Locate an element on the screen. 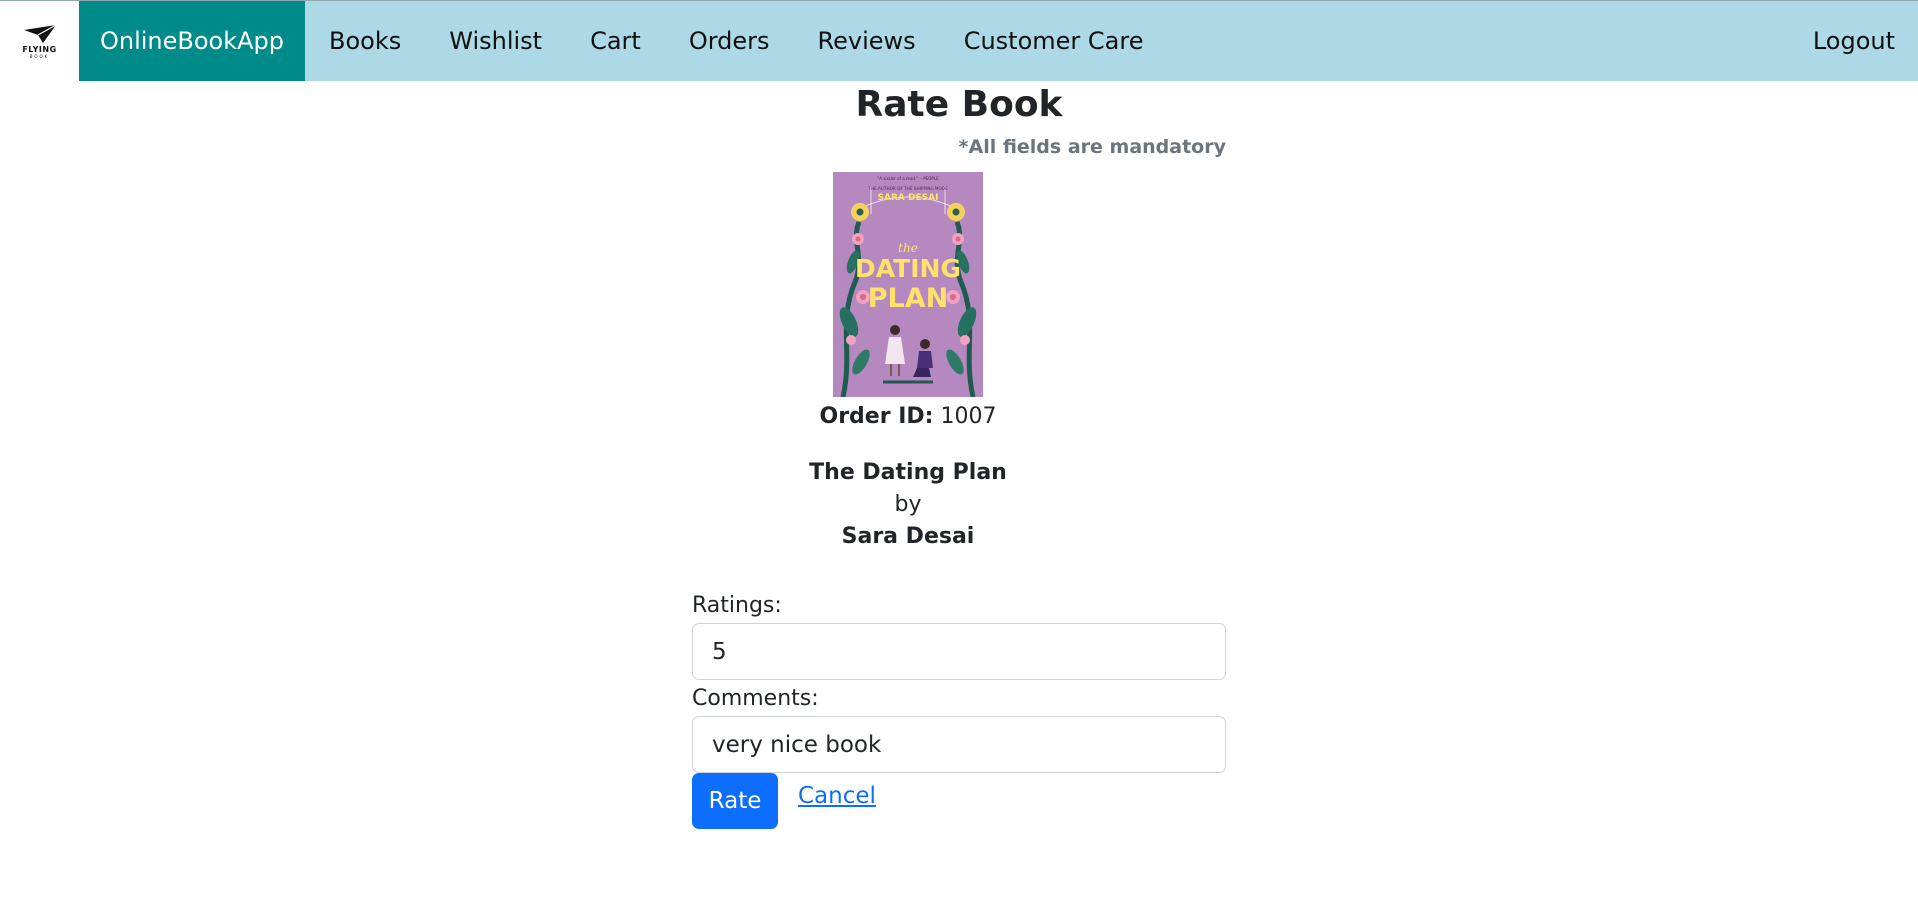  logo-text: FLYING is located at coordinates (39, 49).